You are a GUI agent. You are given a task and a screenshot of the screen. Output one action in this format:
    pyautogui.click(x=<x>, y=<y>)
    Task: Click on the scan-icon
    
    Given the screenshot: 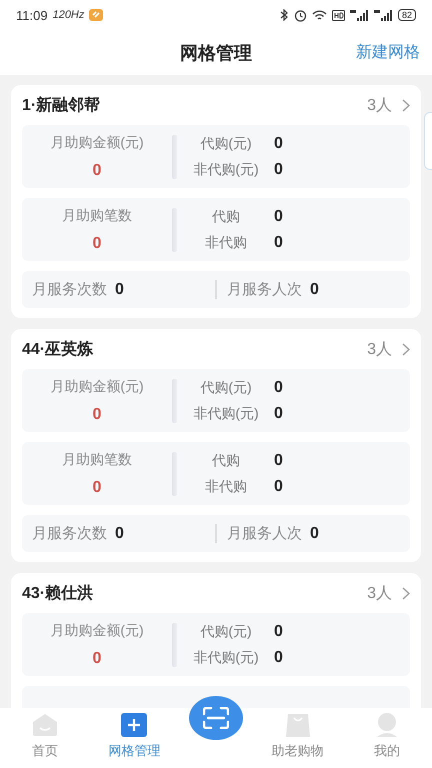 What is the action you would take?
    pyautogui.click(x=215, y=718)
    